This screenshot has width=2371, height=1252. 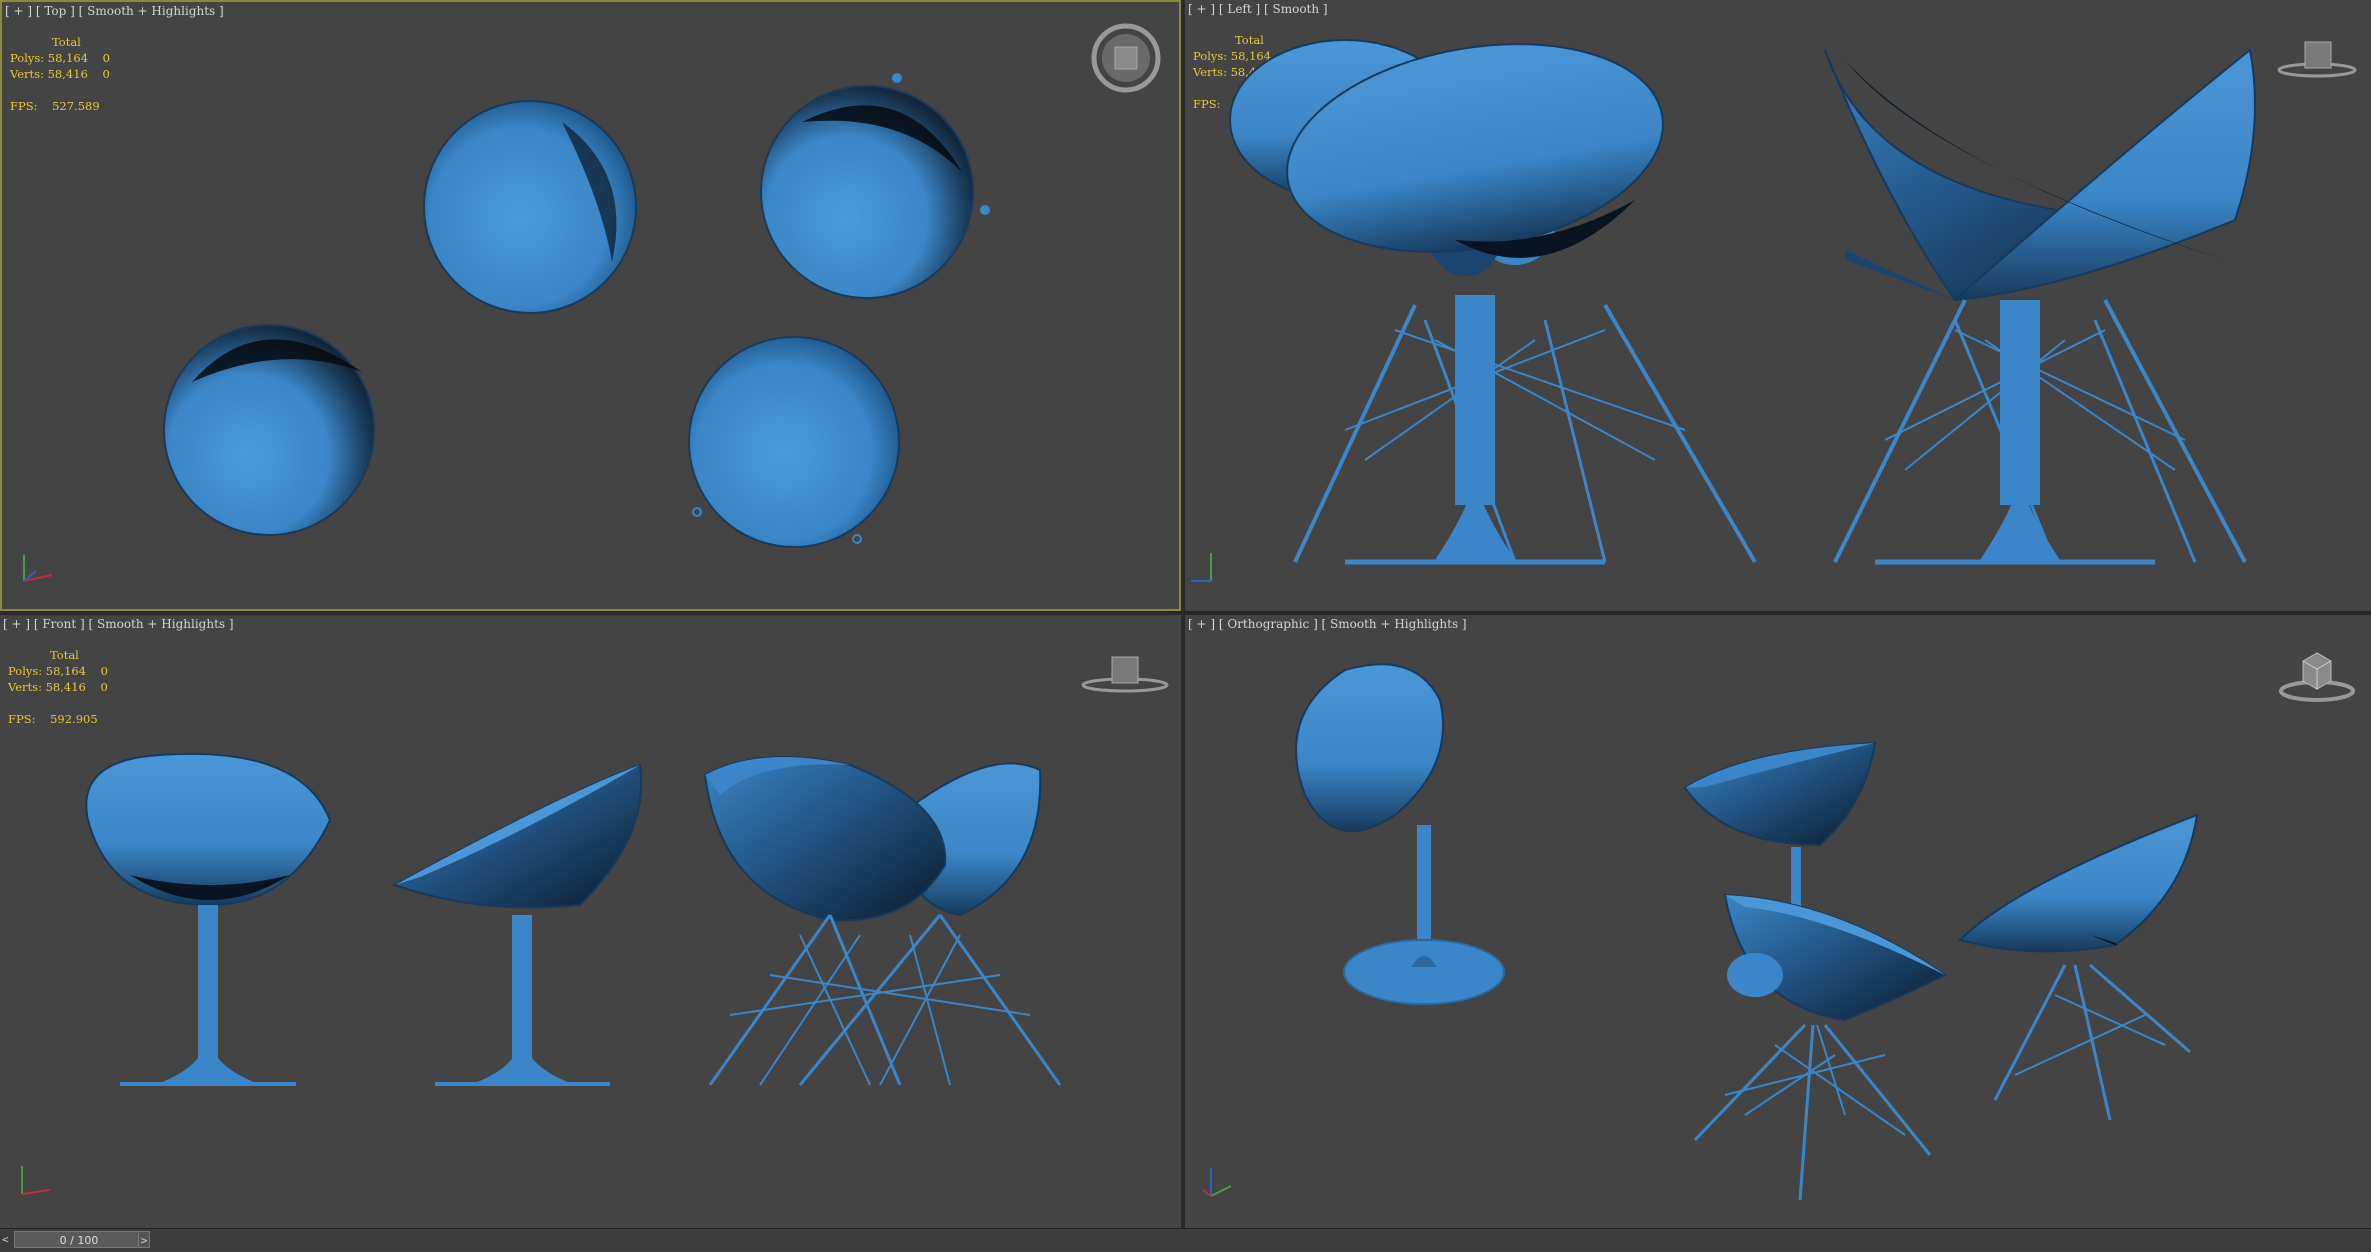 What do you see at coordinates (144, 1239) in the screenshot?
I see `timeline-next-button: >` at bounding box center [144, 1239].